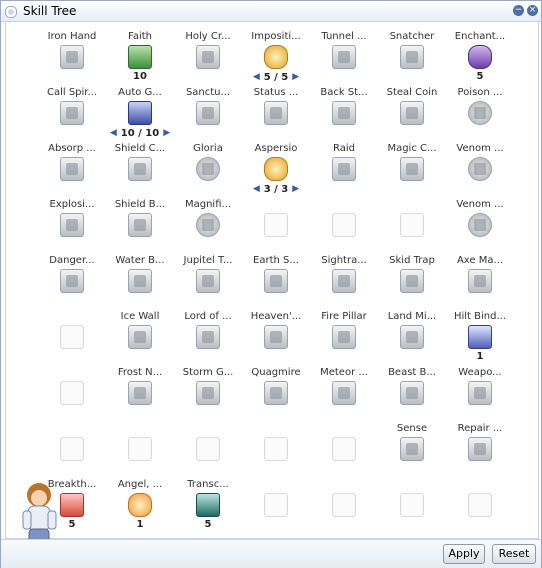  What do you see at coordinates (208, 505) in the screenshot?
I see `skill-transcendence: Transc... 5` at bounding box center [208, 505].